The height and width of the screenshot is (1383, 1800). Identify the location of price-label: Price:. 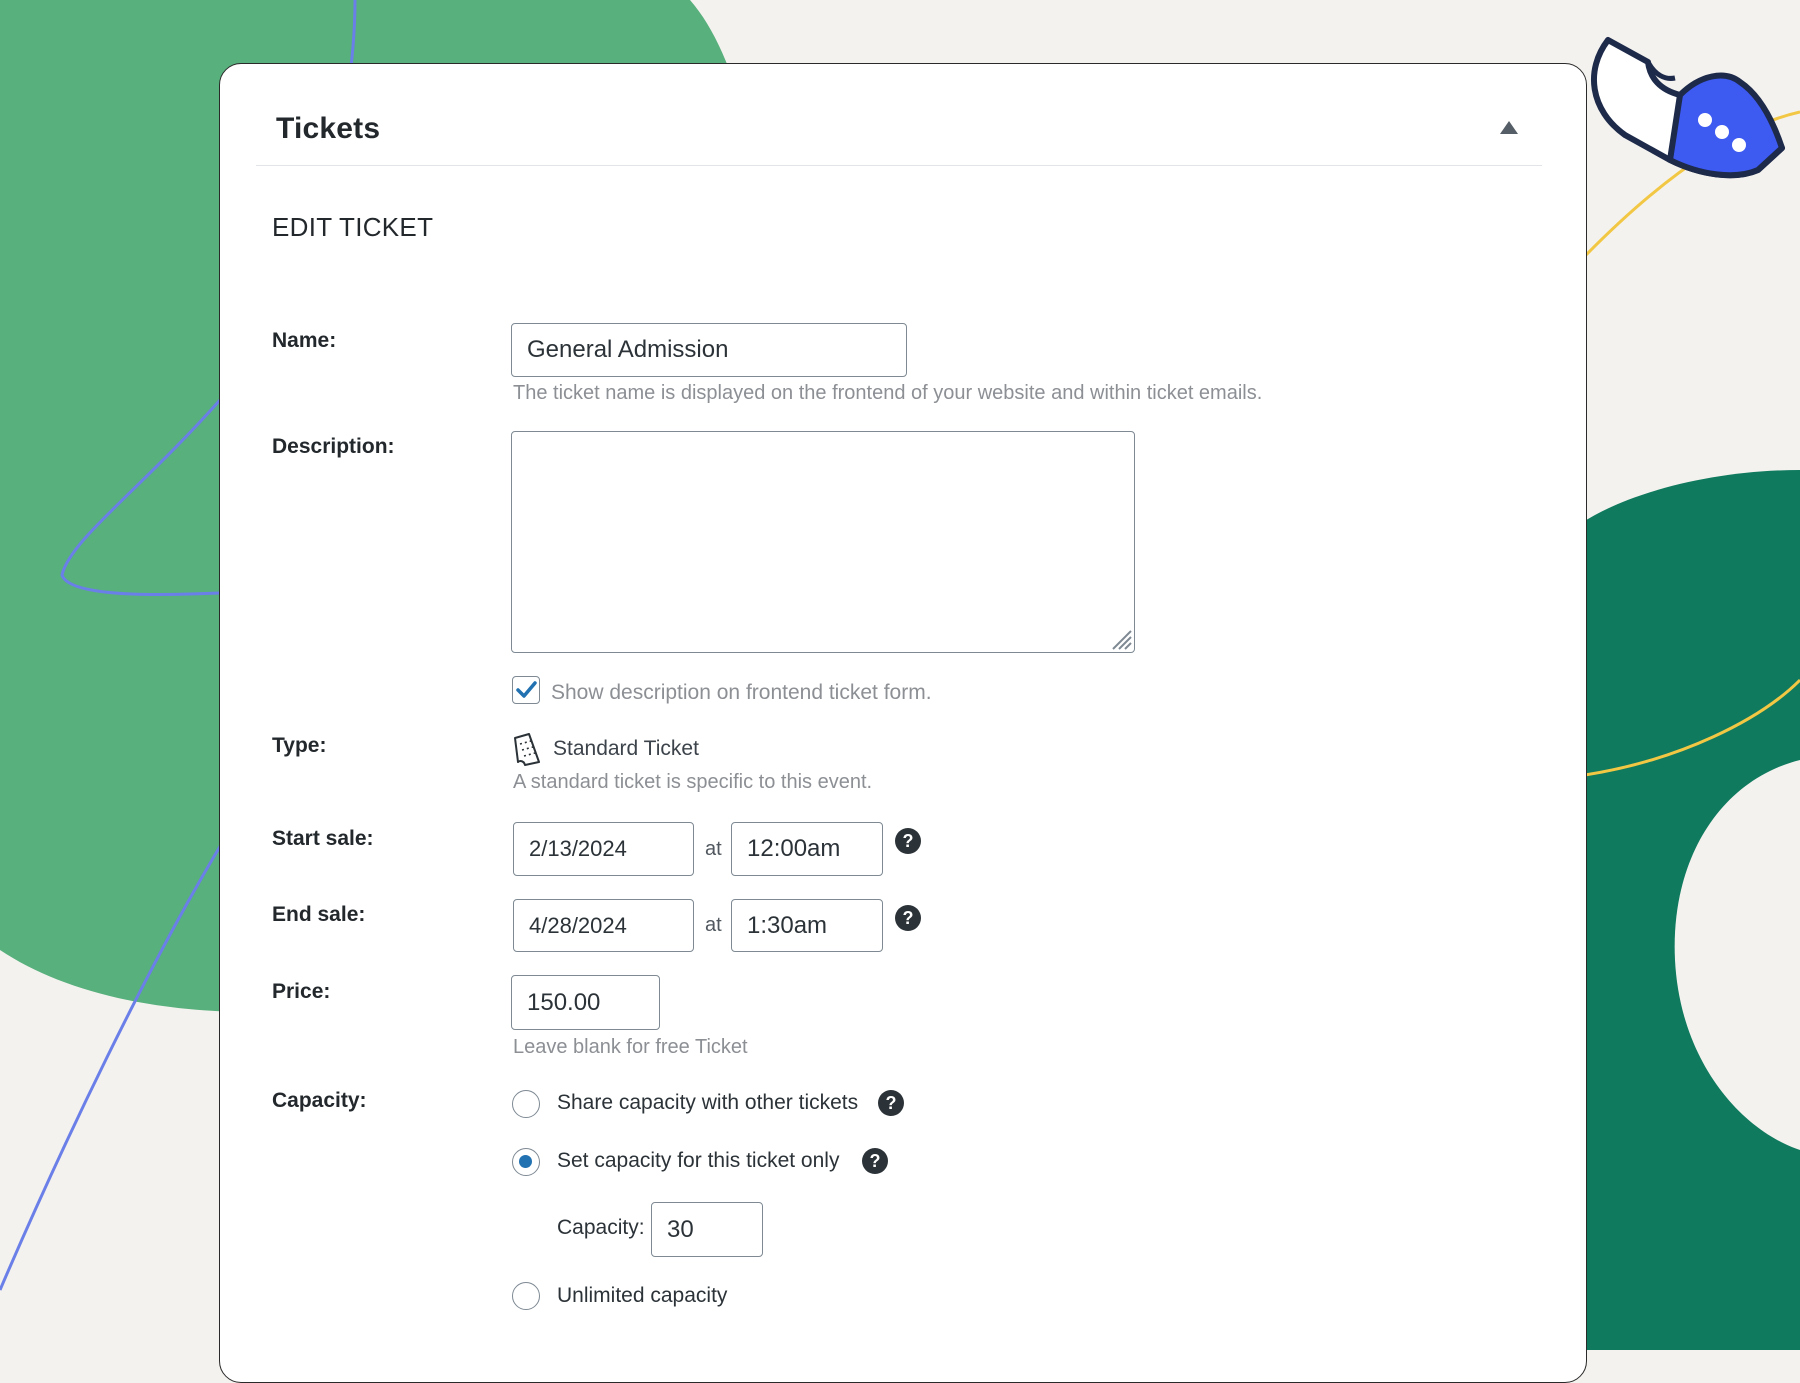
(301, 991).